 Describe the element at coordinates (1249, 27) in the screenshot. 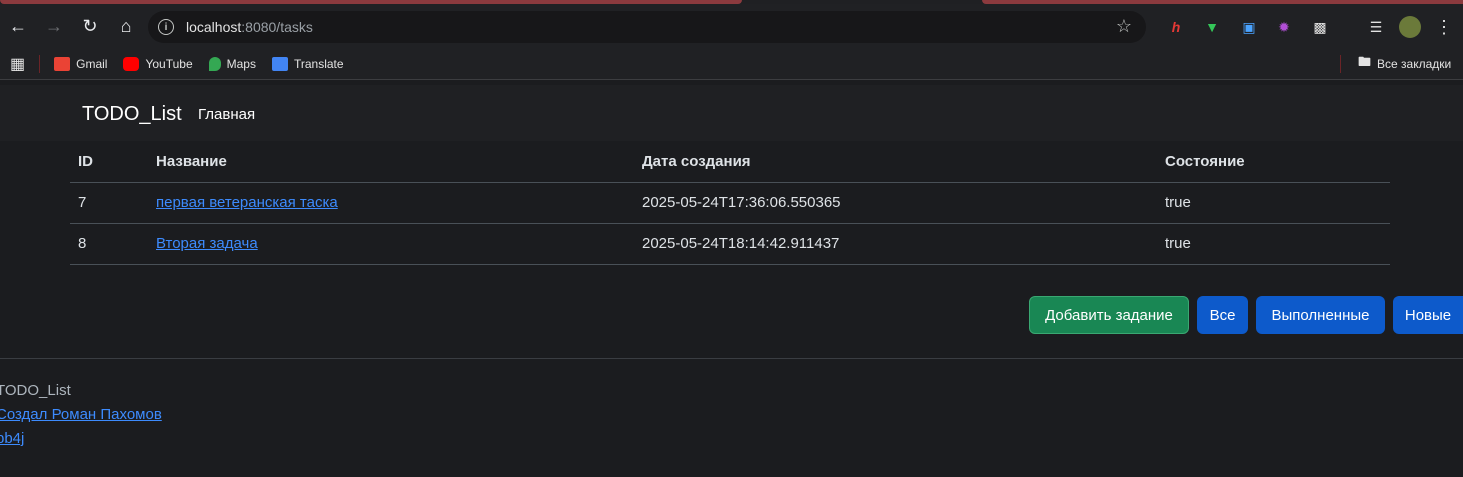

I see `share-extension-icon: ▣` at that location.